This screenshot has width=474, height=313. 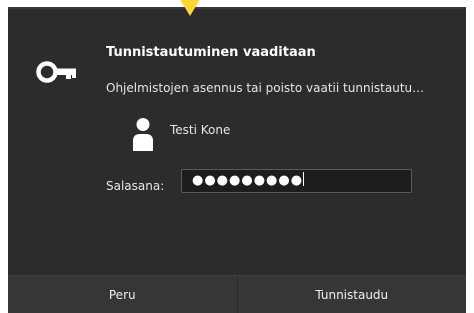 I want to click on user-name: Testi Kone, so click(x=200, y=130).